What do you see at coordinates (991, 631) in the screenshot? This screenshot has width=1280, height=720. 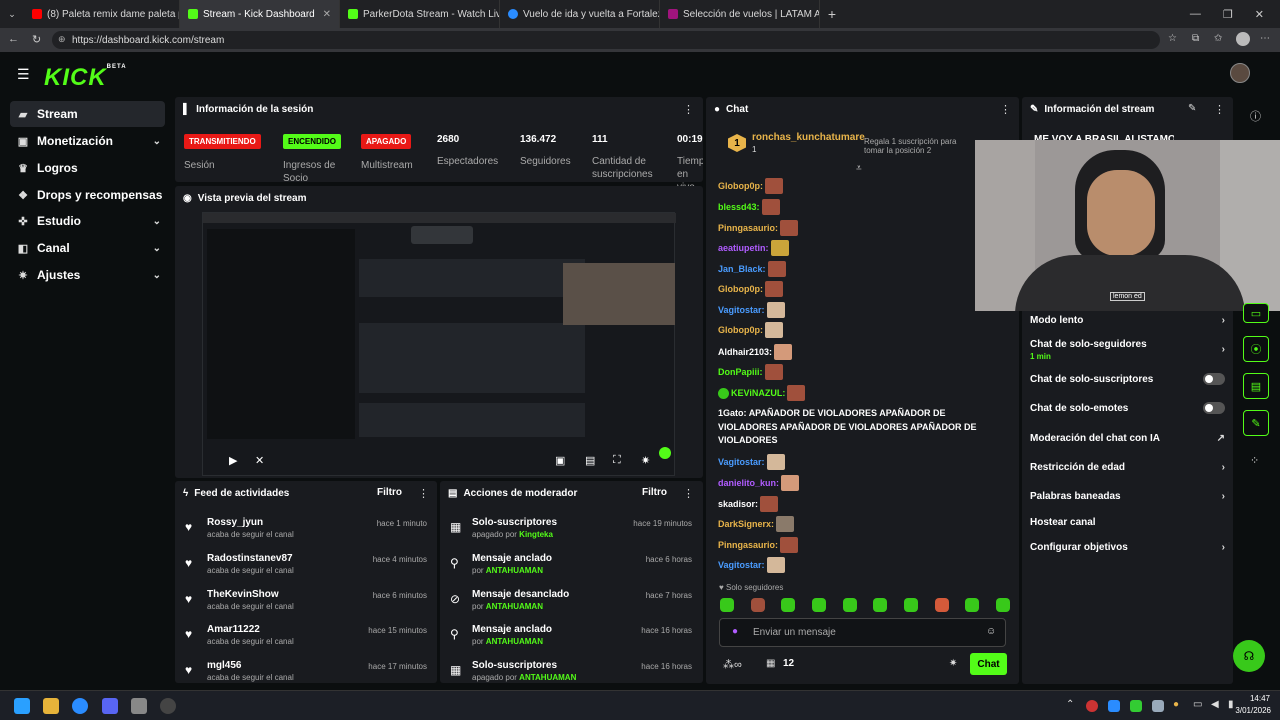 I see `emoji-picker-icon: ☺` at bounding box center [991, 631].